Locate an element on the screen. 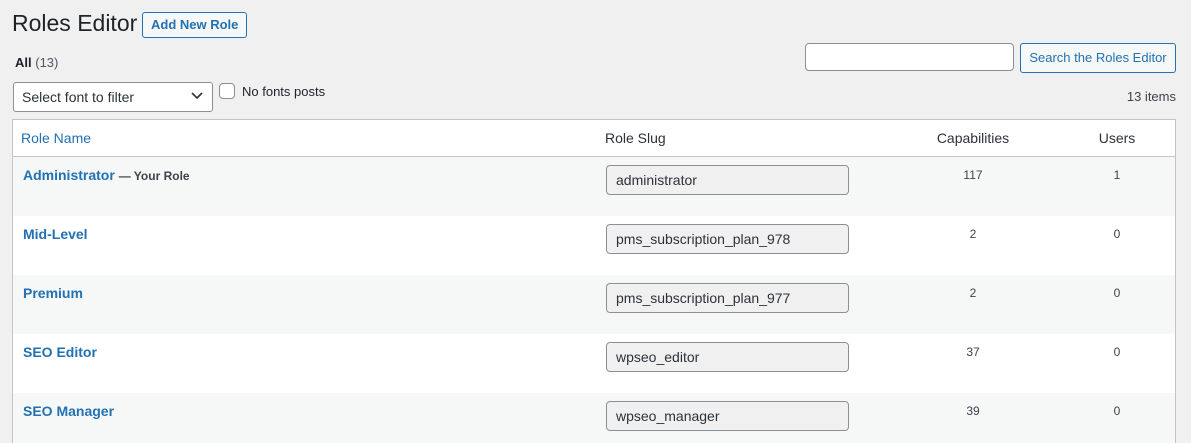 The image size is (1191, 443). capabilities-count: 39 is located at coordinates (973, 411).